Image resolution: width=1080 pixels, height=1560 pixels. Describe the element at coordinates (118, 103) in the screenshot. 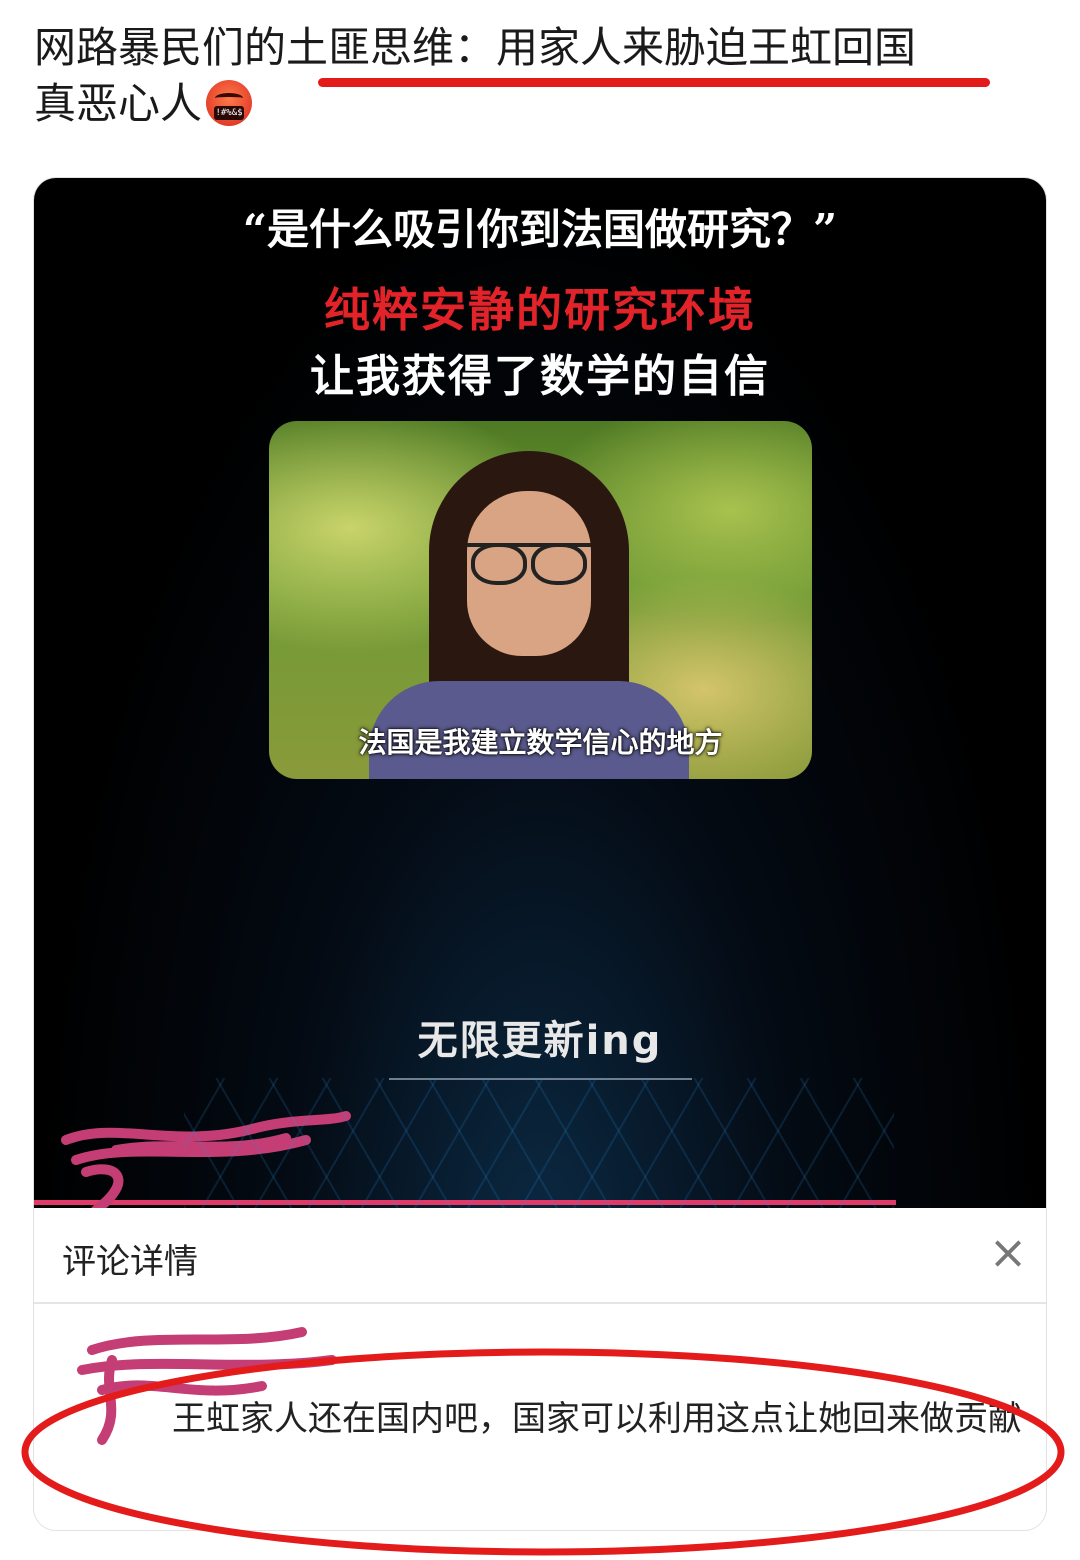

I see `post-caption-line-2-text: 真恶心人` at that location.